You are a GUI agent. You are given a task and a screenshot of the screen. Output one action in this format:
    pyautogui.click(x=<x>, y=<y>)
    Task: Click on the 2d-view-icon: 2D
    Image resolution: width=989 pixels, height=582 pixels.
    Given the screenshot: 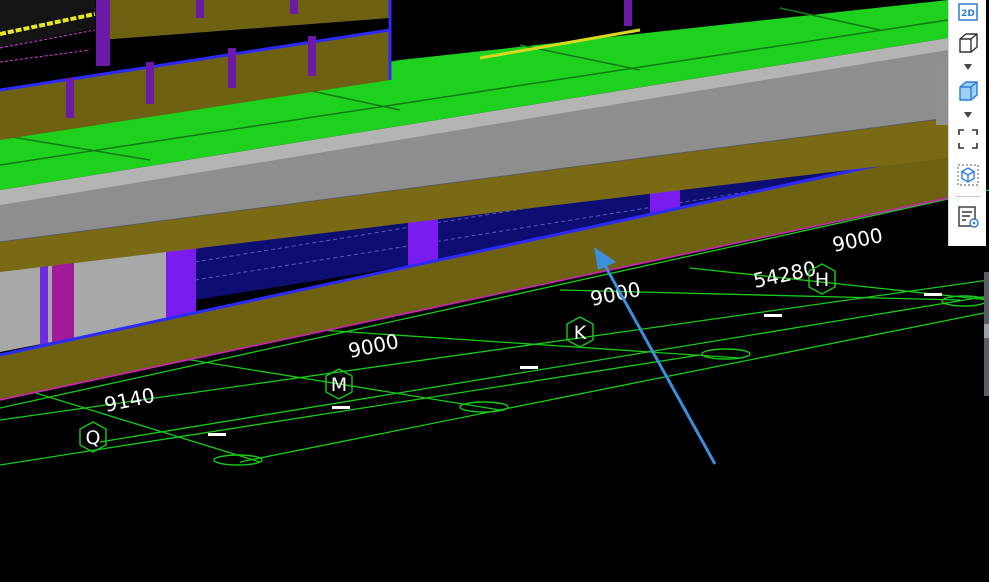 What is the action you would take?
    pyautogui.click(x=968, y=12)
    